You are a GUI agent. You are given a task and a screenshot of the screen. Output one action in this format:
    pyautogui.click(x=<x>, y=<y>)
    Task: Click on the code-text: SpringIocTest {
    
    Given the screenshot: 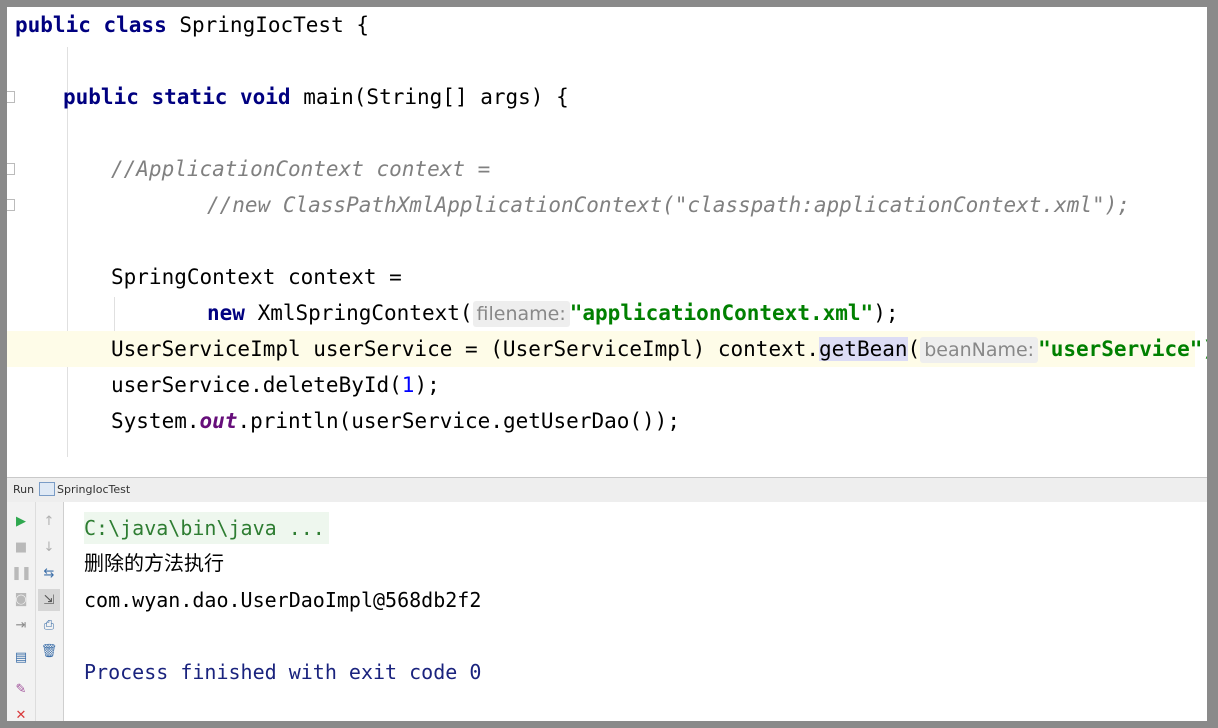 What is the action you would take?
    pyautogui.click(x=268, y=25)
    